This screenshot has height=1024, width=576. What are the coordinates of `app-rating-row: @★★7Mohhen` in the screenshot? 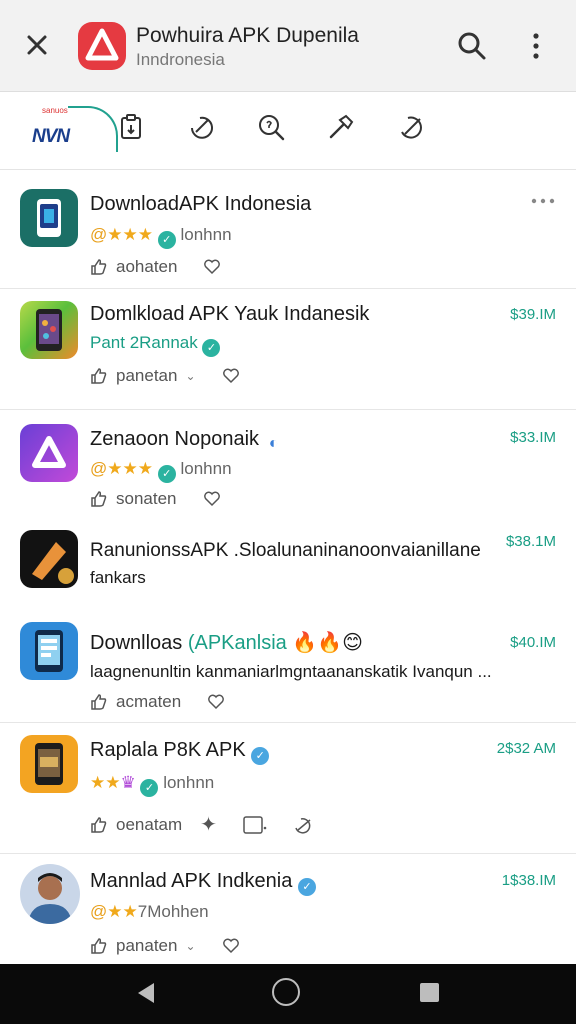 It's located at (149, 911).